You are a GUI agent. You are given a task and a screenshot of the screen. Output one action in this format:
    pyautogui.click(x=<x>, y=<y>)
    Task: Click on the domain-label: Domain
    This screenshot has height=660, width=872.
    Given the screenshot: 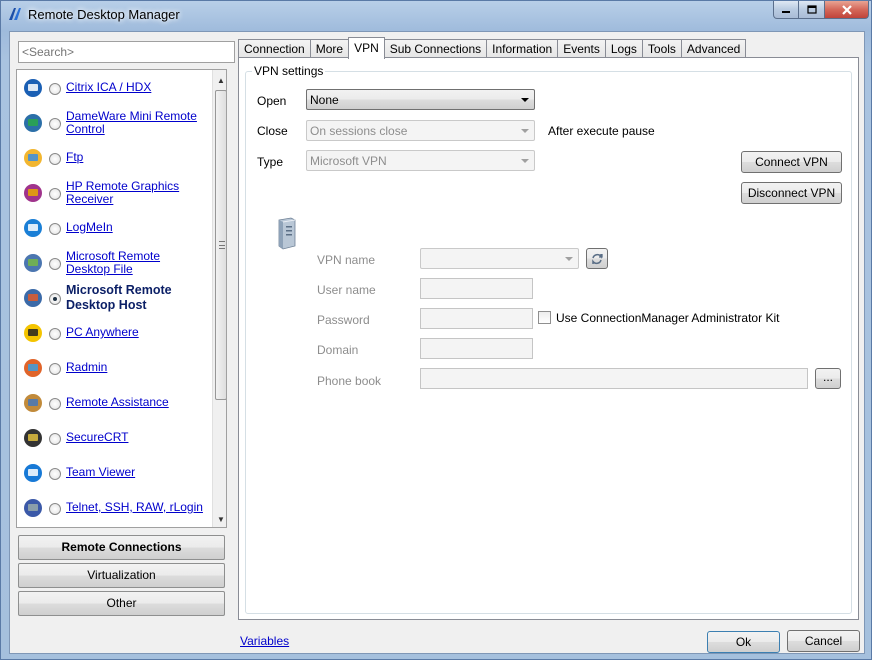 What is the action you would take?
    pyautogui.click(x=338, y=350)
    